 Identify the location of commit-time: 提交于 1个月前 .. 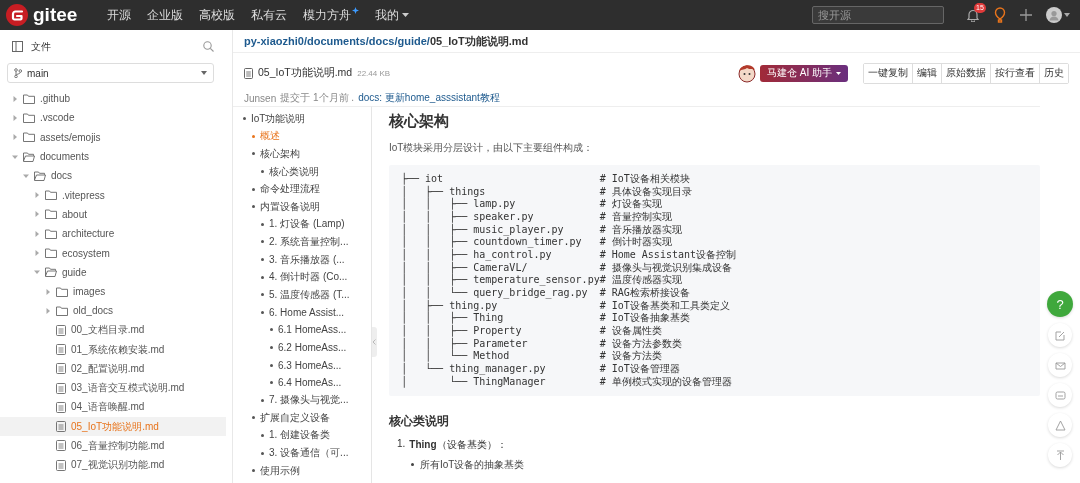
(317, 98).